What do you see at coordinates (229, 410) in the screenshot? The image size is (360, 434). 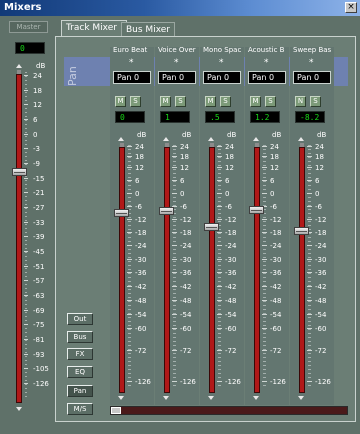 I see `channel-scrollbar` at bounding box center [229, 410].